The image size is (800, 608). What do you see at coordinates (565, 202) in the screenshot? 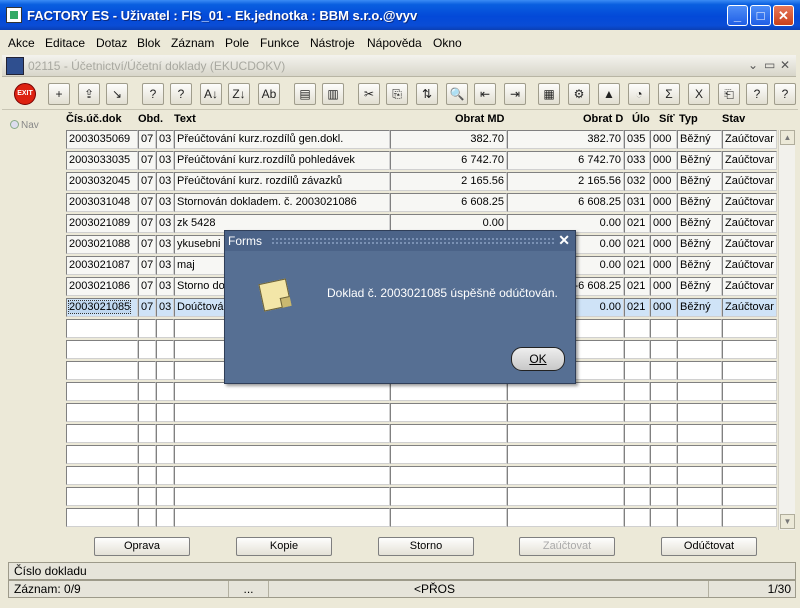
I see `cell-credit: 6 608.25` at bounding box center [565, 202].